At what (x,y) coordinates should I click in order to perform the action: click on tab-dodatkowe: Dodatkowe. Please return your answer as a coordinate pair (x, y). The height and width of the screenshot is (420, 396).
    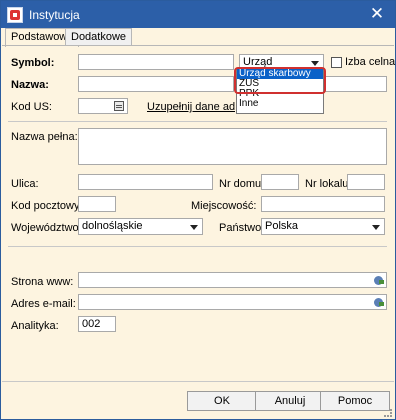
    Looking at the image, I should click on (99, 37).